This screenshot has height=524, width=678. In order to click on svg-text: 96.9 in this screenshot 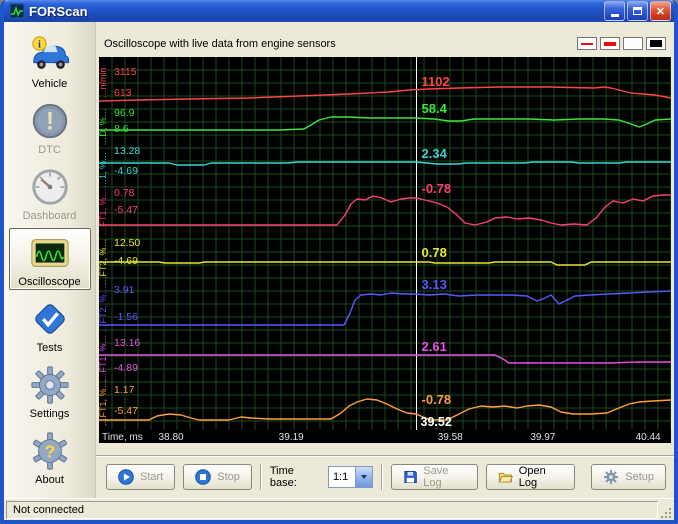, I will do `click(124, 113)`.